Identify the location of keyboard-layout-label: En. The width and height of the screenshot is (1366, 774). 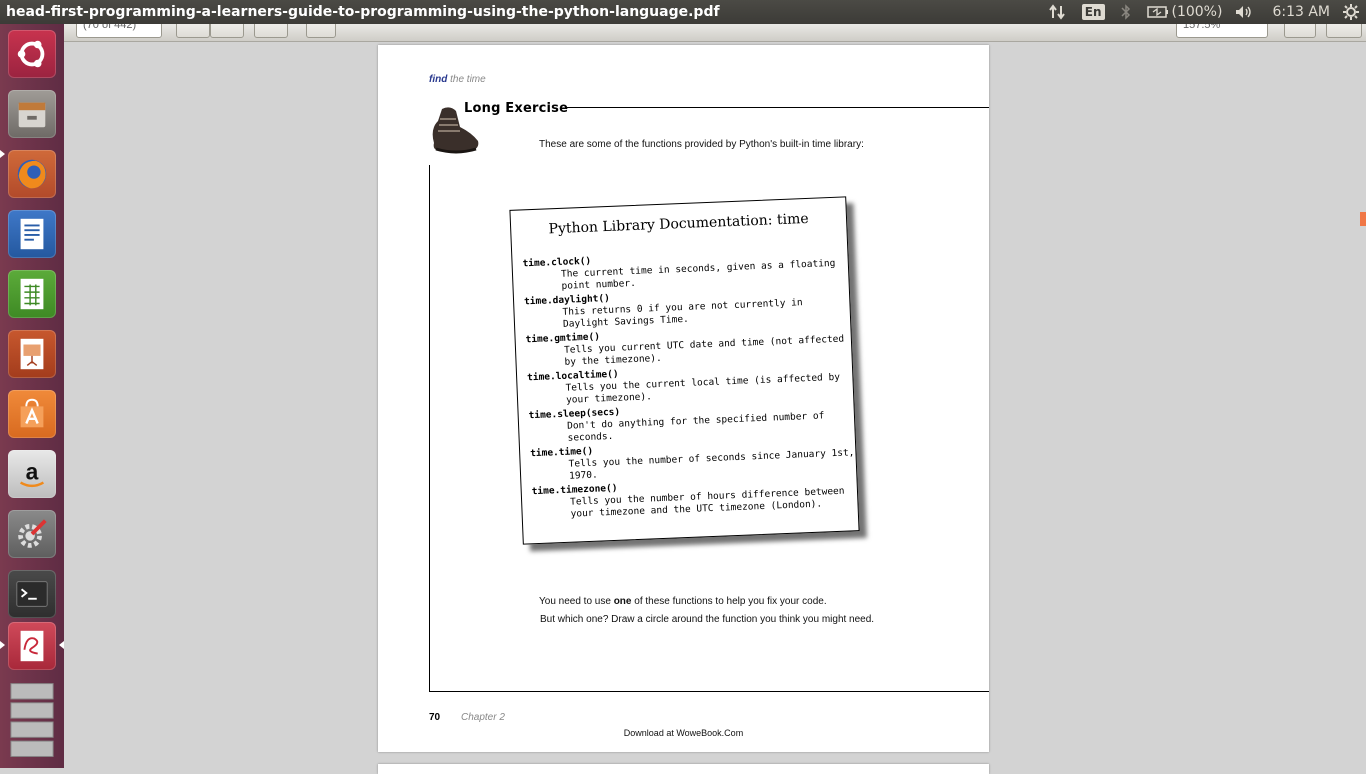
(1093, 12).